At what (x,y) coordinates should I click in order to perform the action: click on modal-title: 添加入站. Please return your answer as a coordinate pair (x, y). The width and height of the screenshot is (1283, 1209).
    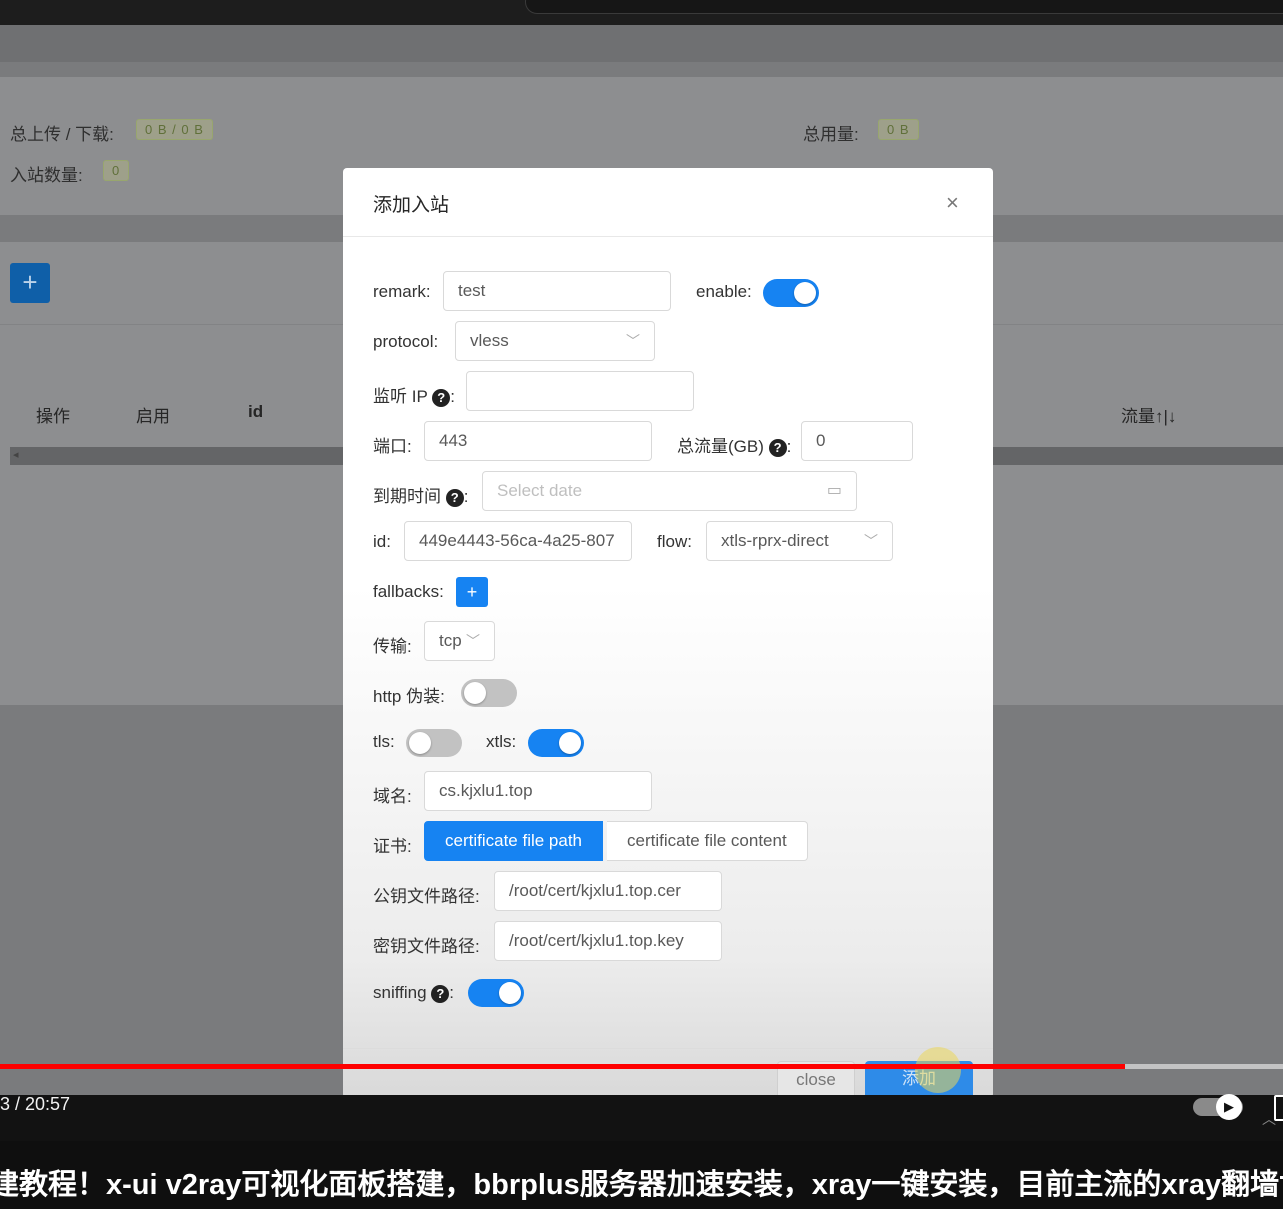
    Looking at the image, I should click on (411, 205).